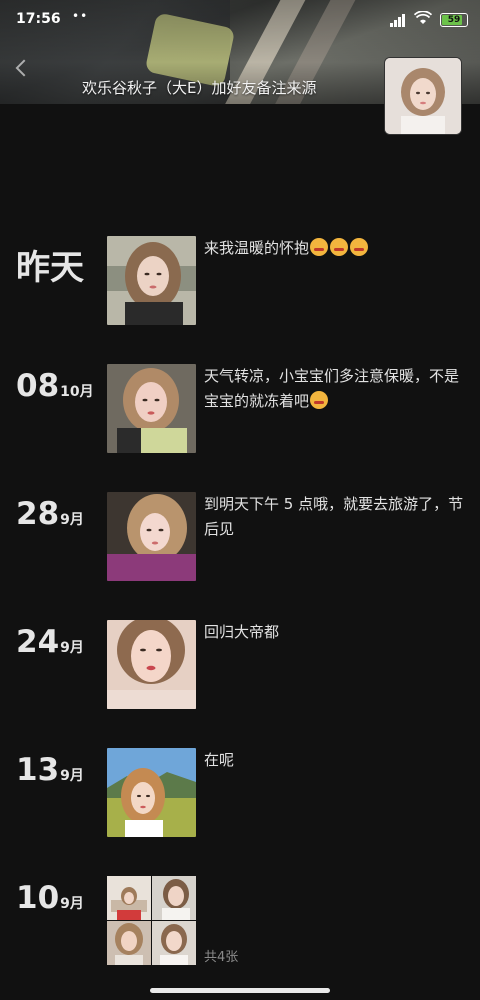 This screenshot has width=480, height=1000. I want to click on date-month: 10月, so click(77, 392).